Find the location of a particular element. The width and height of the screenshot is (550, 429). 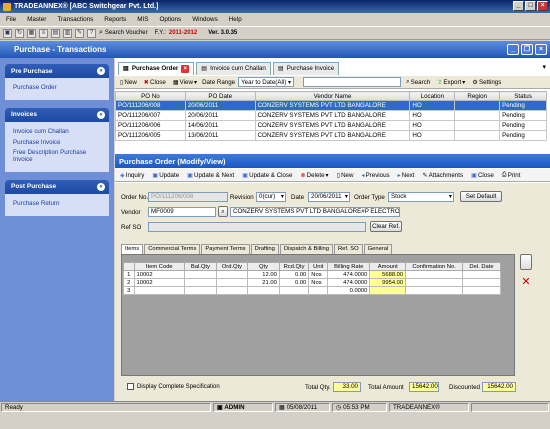

column-header: Unit is located at coordinates (318, 266).